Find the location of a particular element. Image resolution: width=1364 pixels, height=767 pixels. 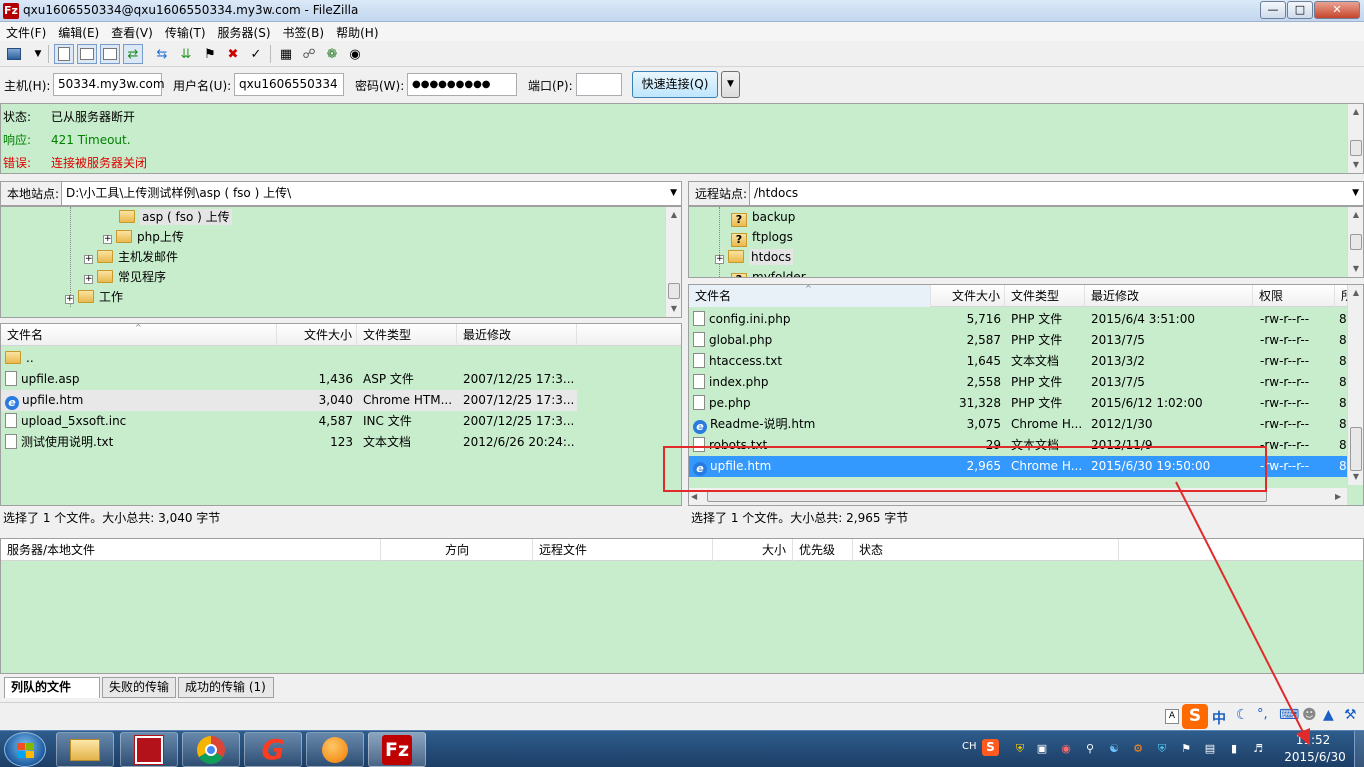

taskbar-explorer-button is located at coordinates (85, 749).